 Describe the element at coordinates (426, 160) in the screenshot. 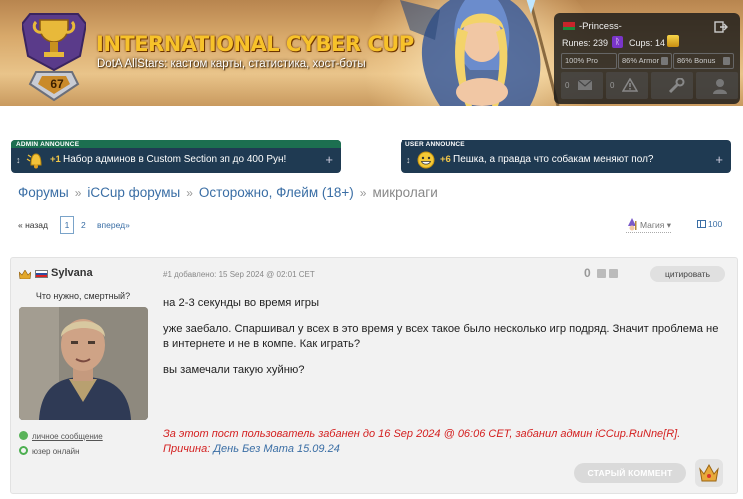

I see `smiley-icon` at that location.